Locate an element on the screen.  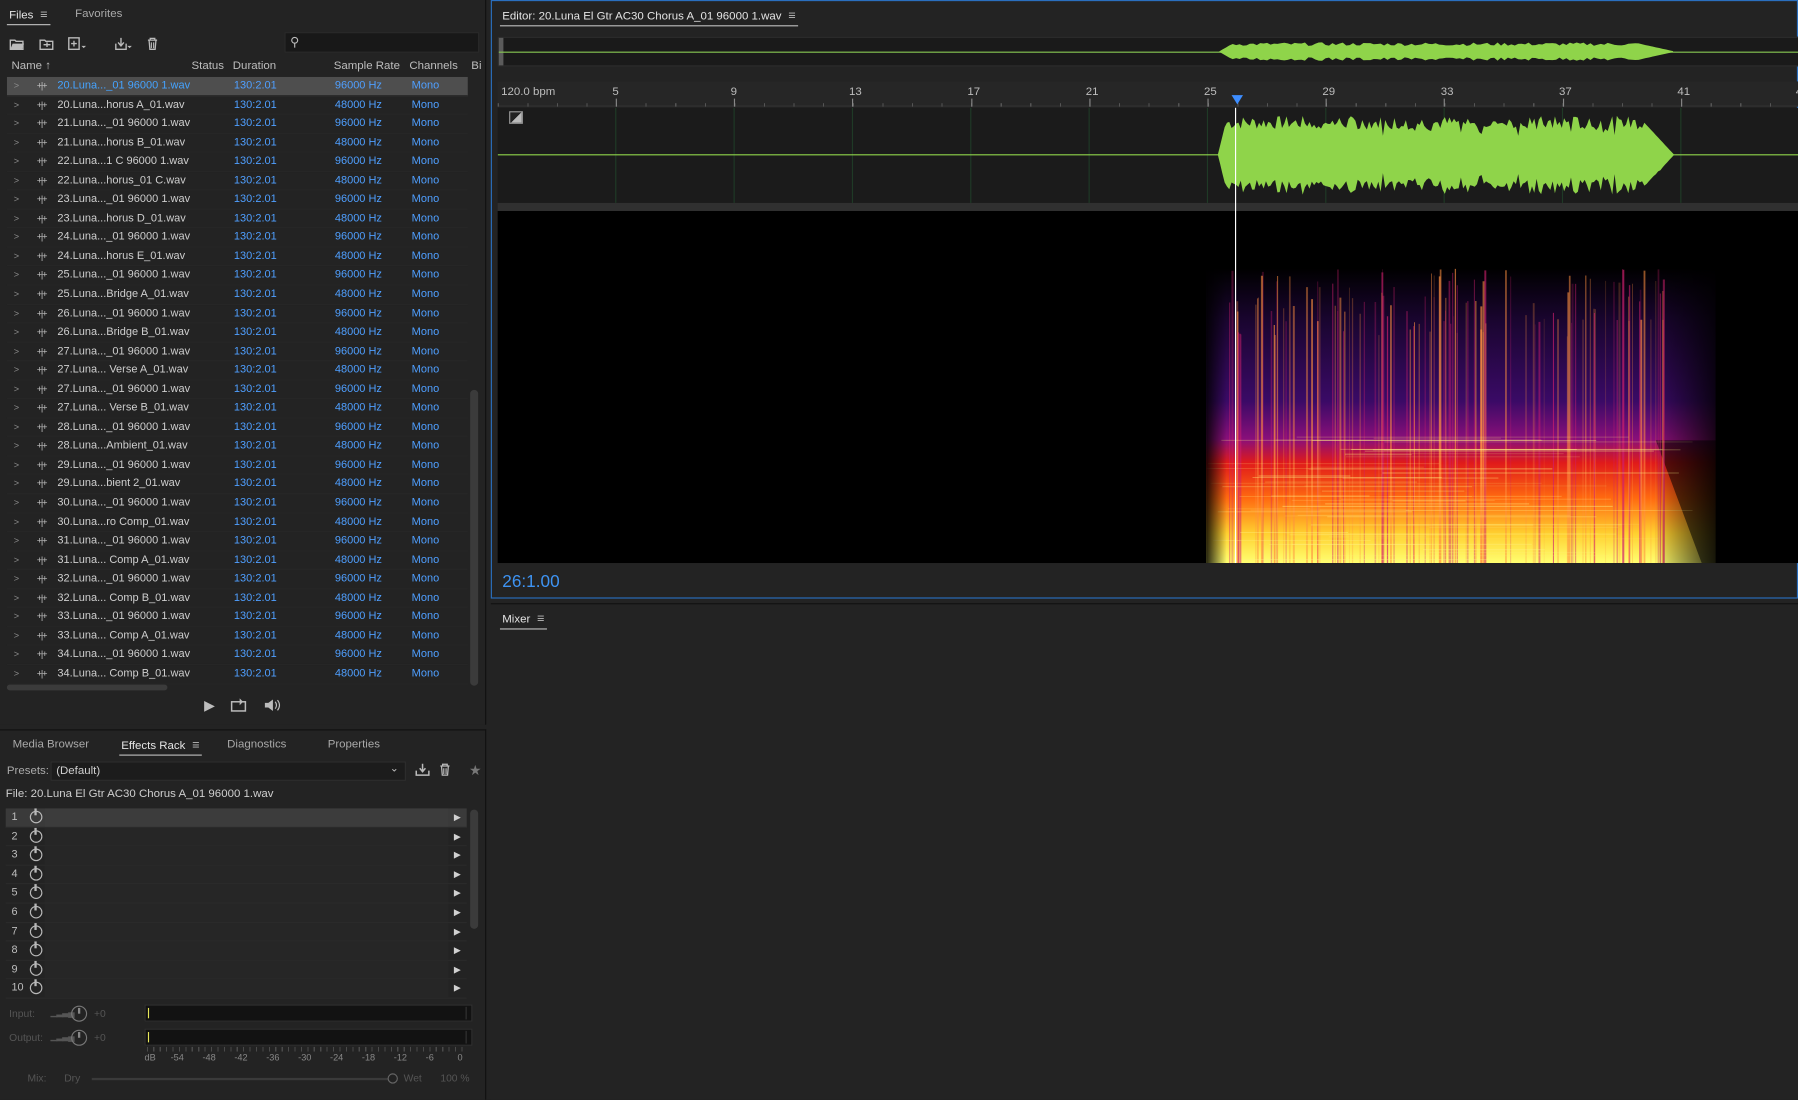
effect-slot: 10 ▶ is located at coordinates (236, 989).